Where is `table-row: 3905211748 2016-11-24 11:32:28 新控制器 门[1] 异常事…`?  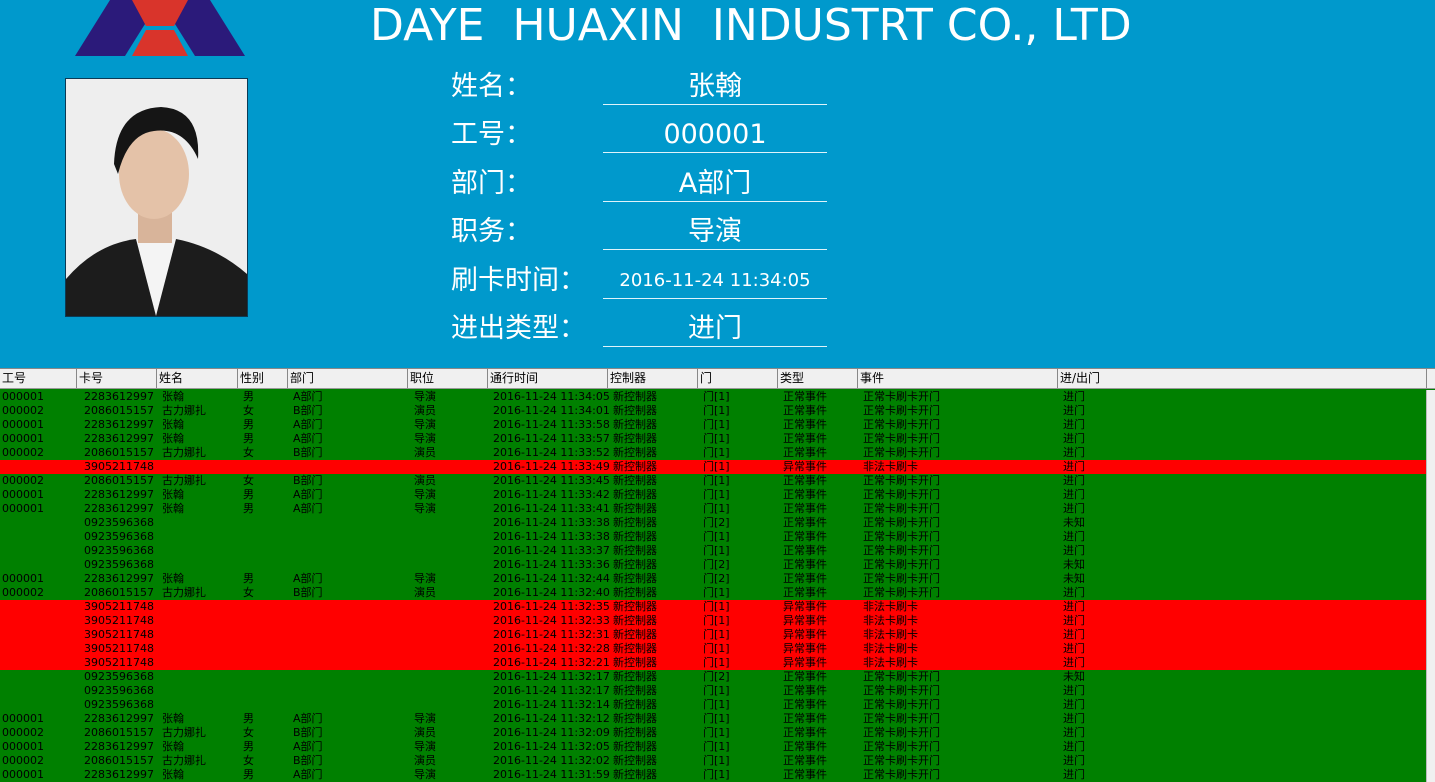
table-row: 3905211748 2016-11-24 11:32:28 新控制器 门[1] 异常事… is located at coordinates (713, 649).